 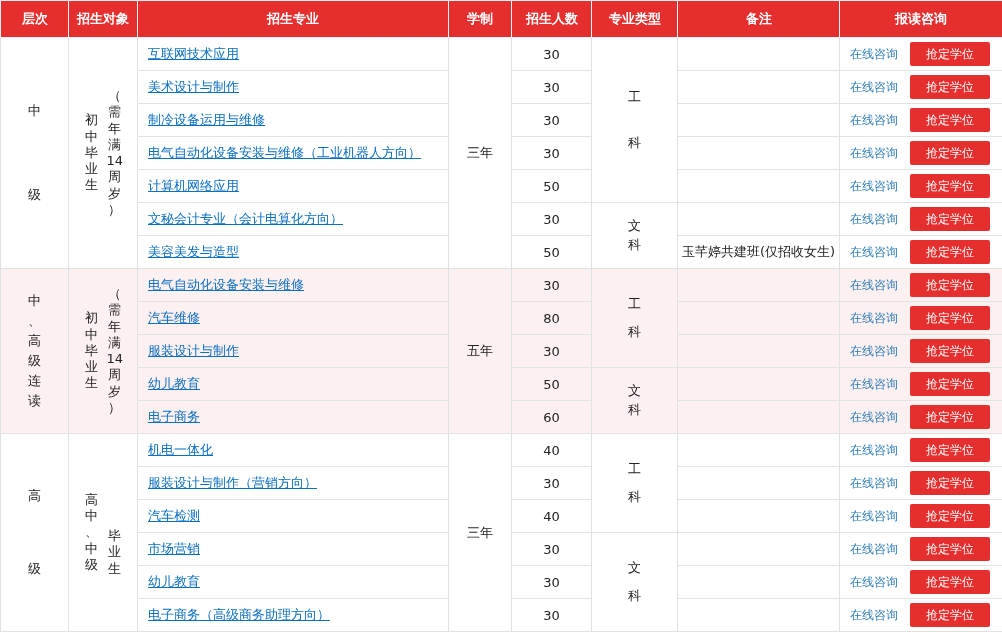 What do you see at coordinates (174, 416) in the screenshot?
I see `major-link: 电子商务` at bounding box center [174, 416].